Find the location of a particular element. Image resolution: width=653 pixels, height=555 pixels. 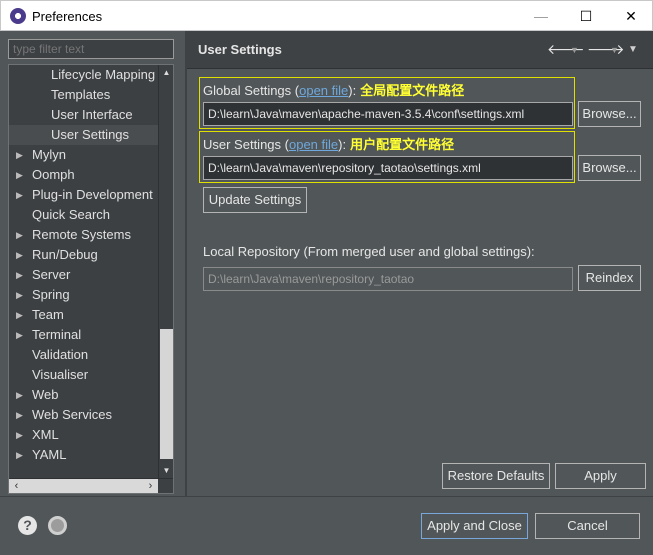

tree-item: ▶ YAML is located at coordinates (84, 455).